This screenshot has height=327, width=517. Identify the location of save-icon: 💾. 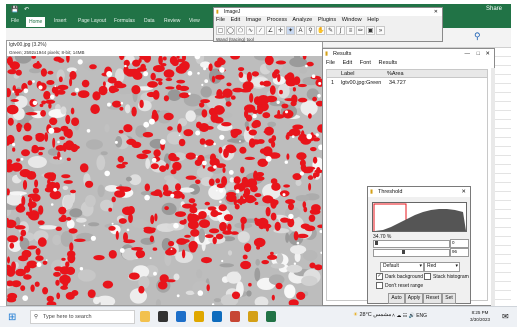
(14, 9).